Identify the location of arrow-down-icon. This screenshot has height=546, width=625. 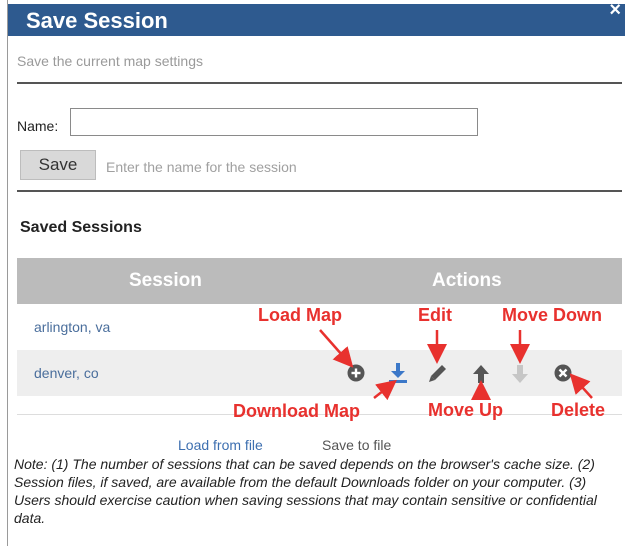
(520, 374).